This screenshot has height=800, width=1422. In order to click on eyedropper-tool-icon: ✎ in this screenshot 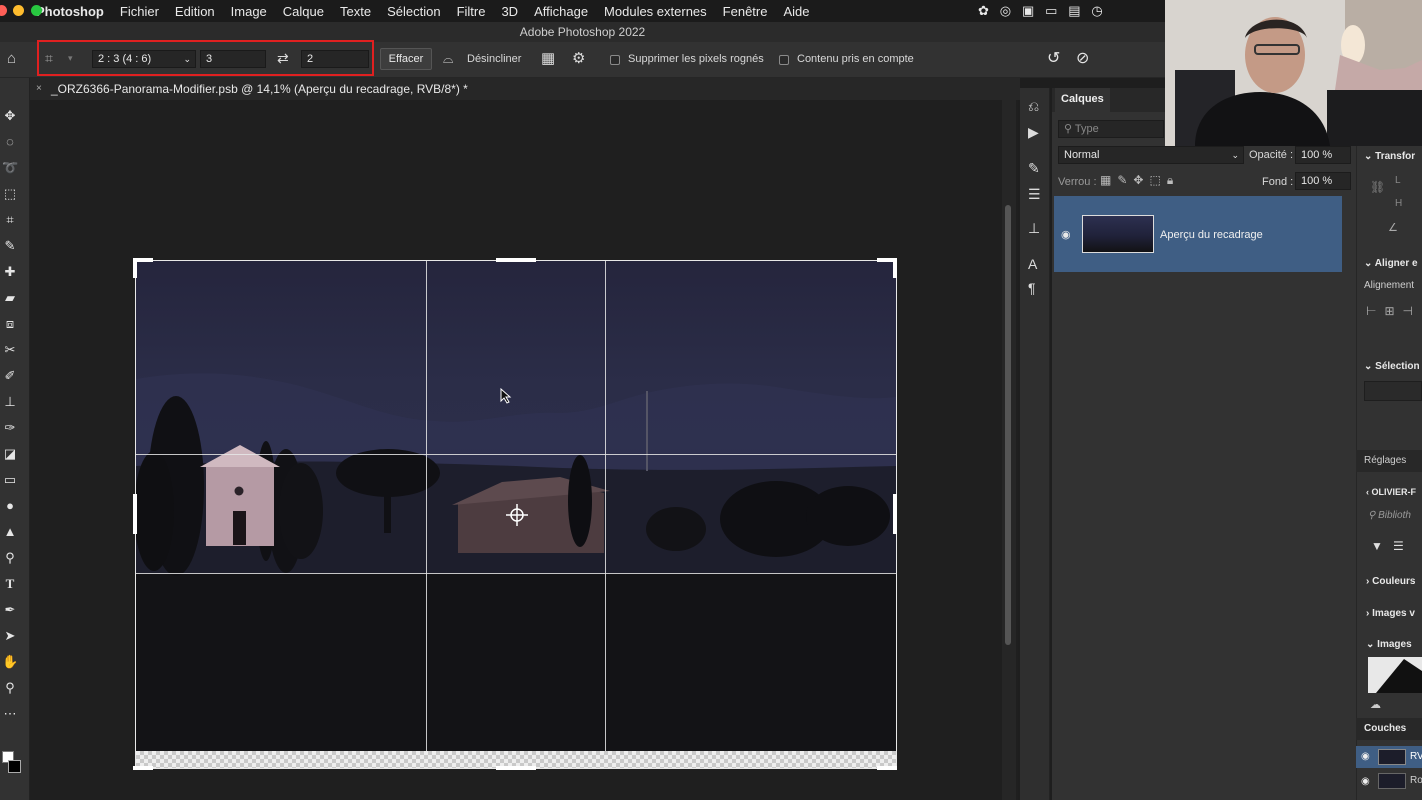, I will do `click(10, 246)`.